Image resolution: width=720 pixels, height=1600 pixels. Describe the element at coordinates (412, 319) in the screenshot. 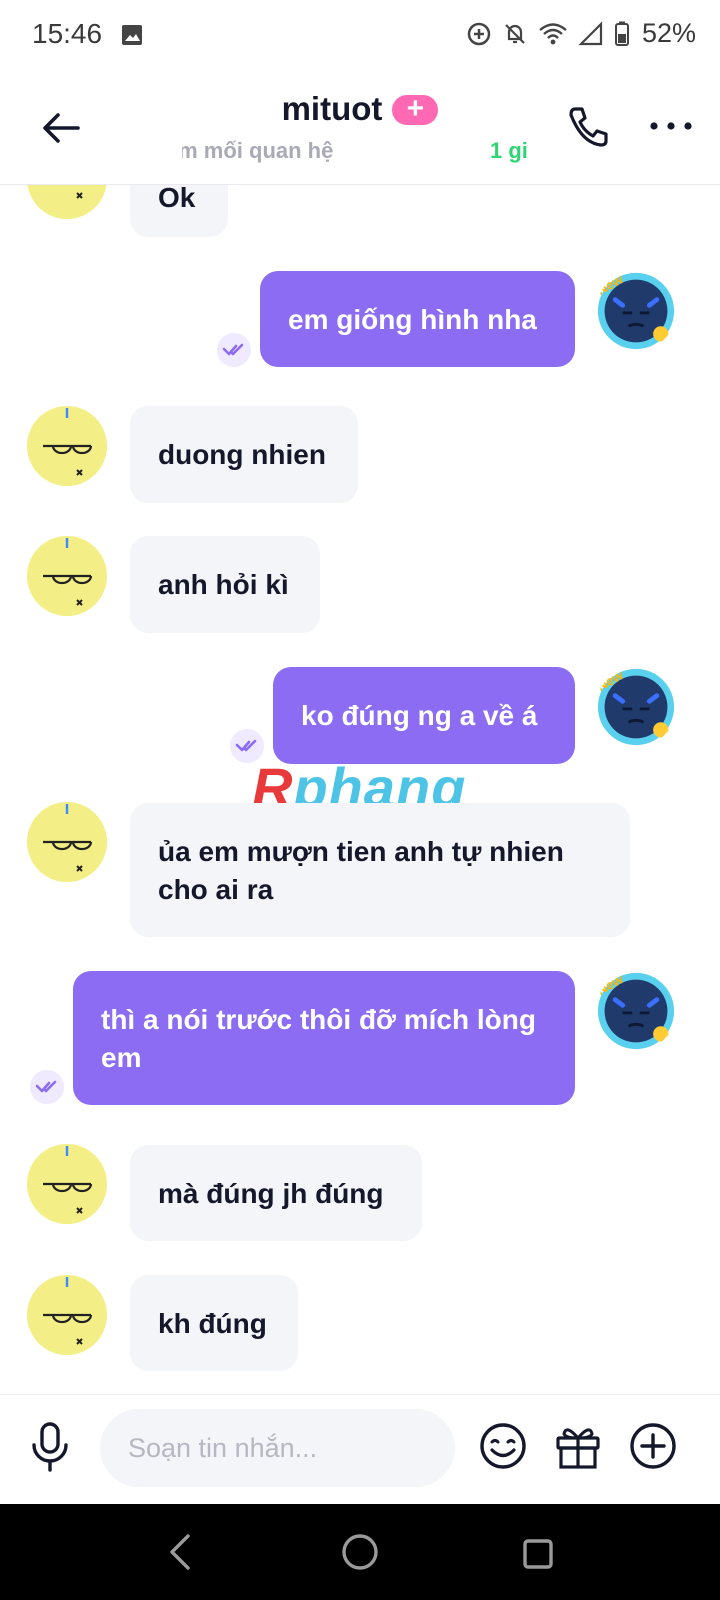

I see `message-text: em giống hình nha` at that location.